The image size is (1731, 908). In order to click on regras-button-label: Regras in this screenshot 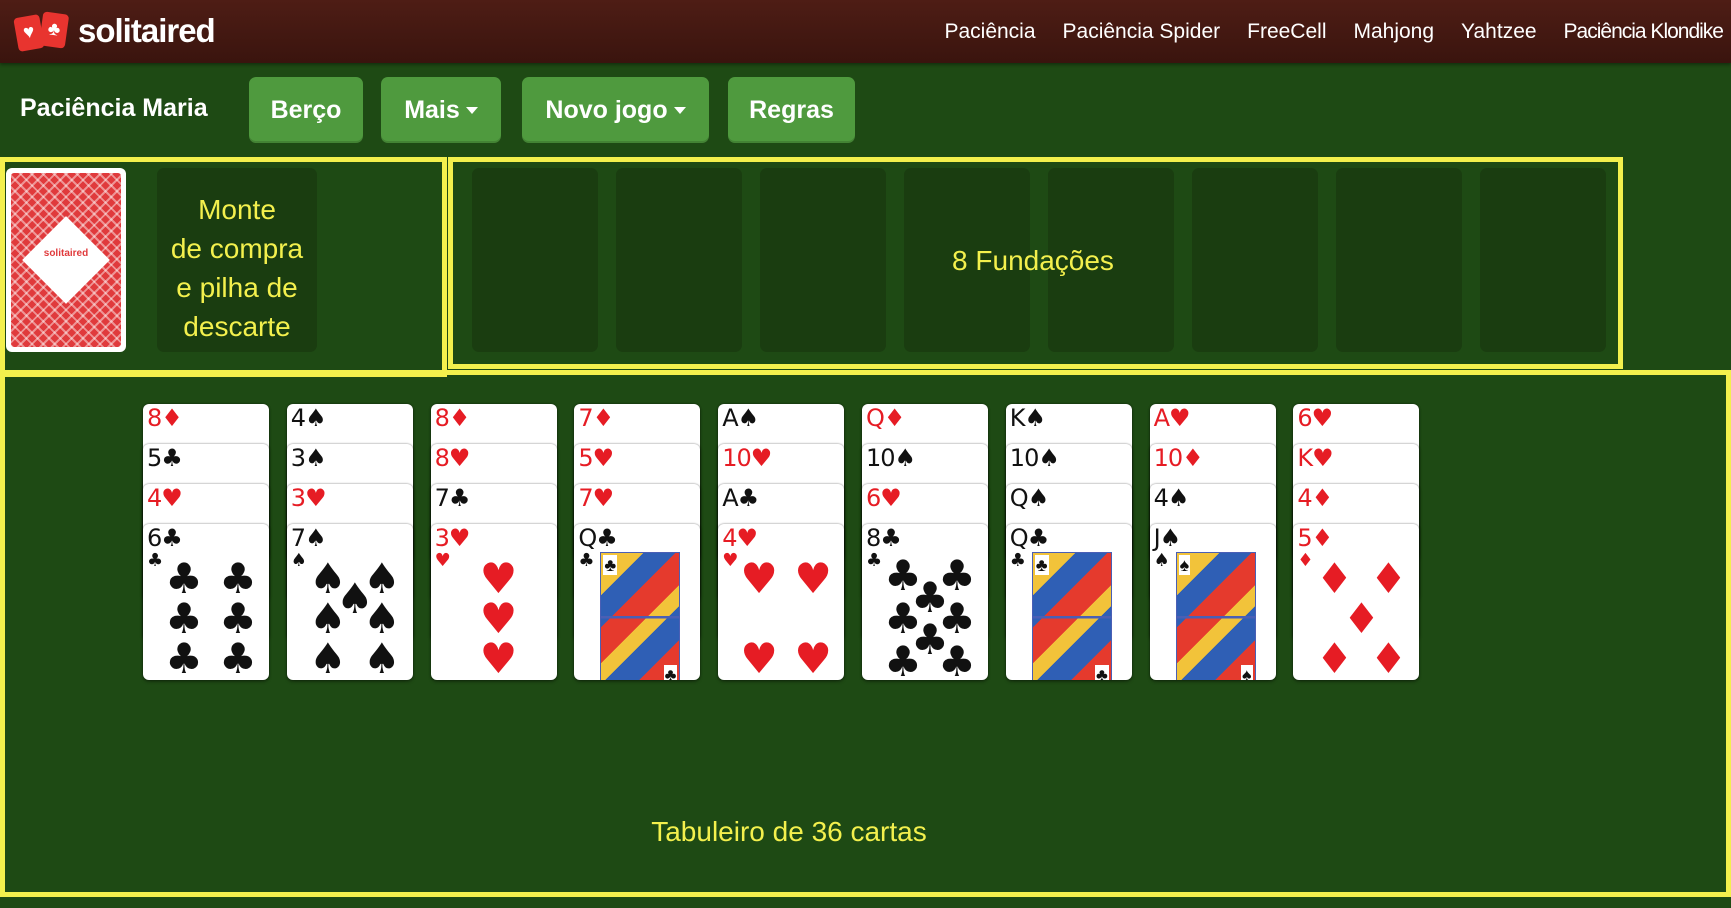, I will do `click(791, 109)`.